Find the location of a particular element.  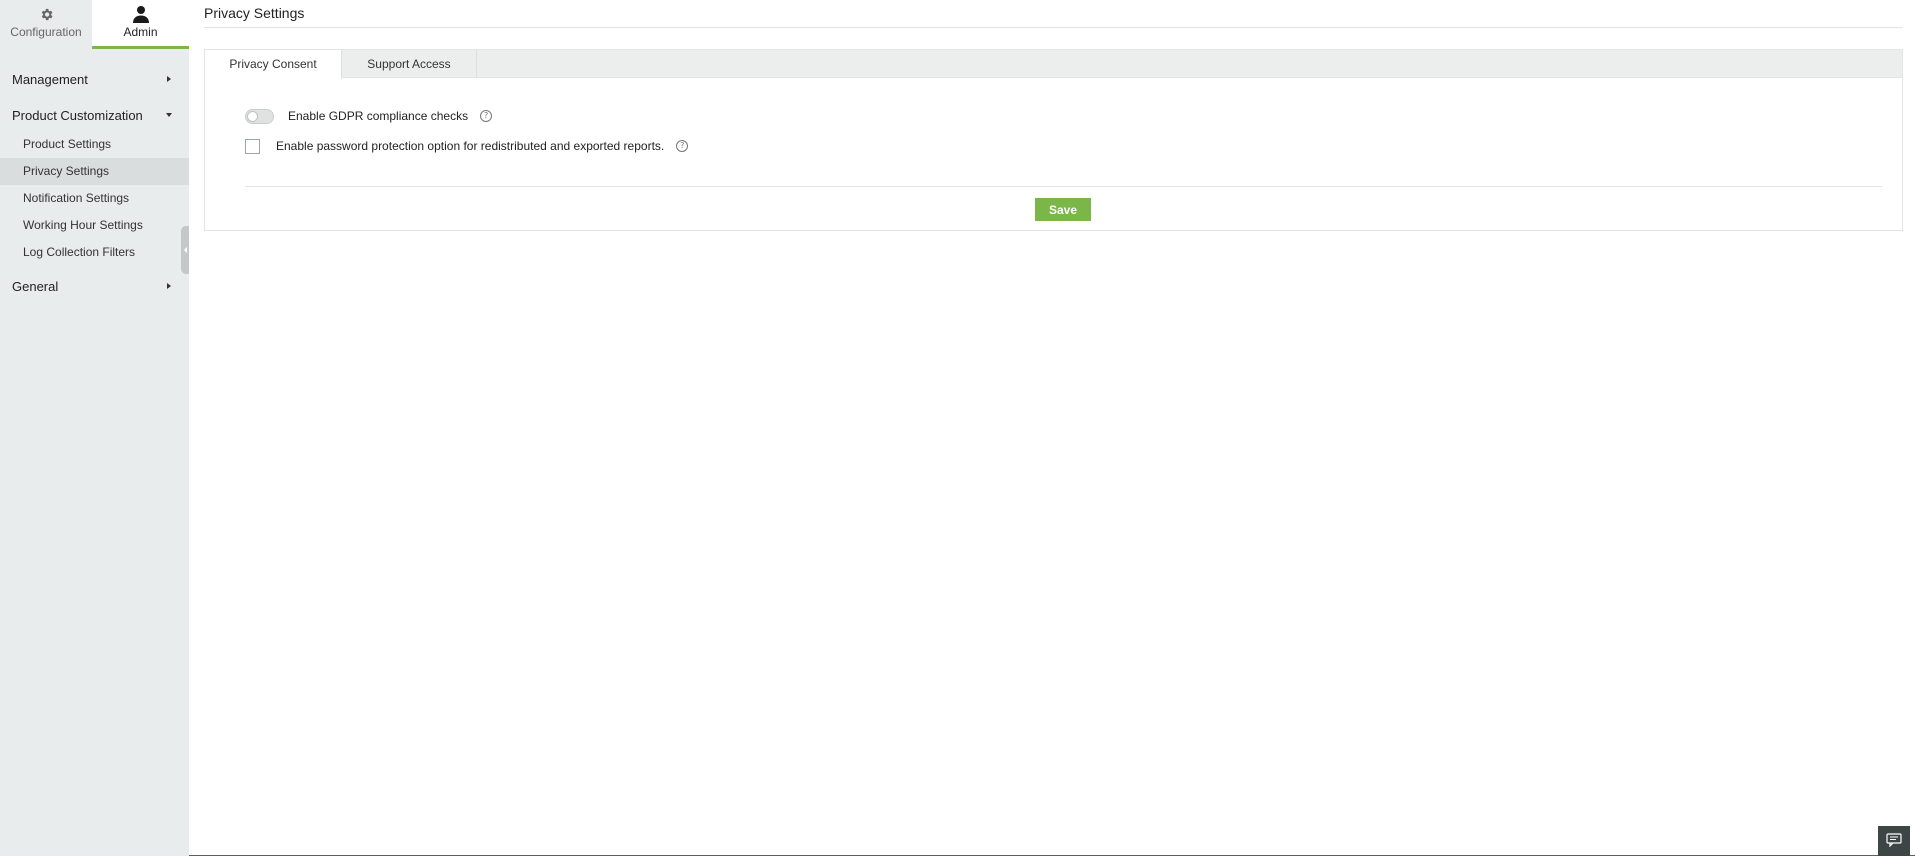

sidebar-item-notification-settings: Notification Settings is located at coordinates (94, 198).